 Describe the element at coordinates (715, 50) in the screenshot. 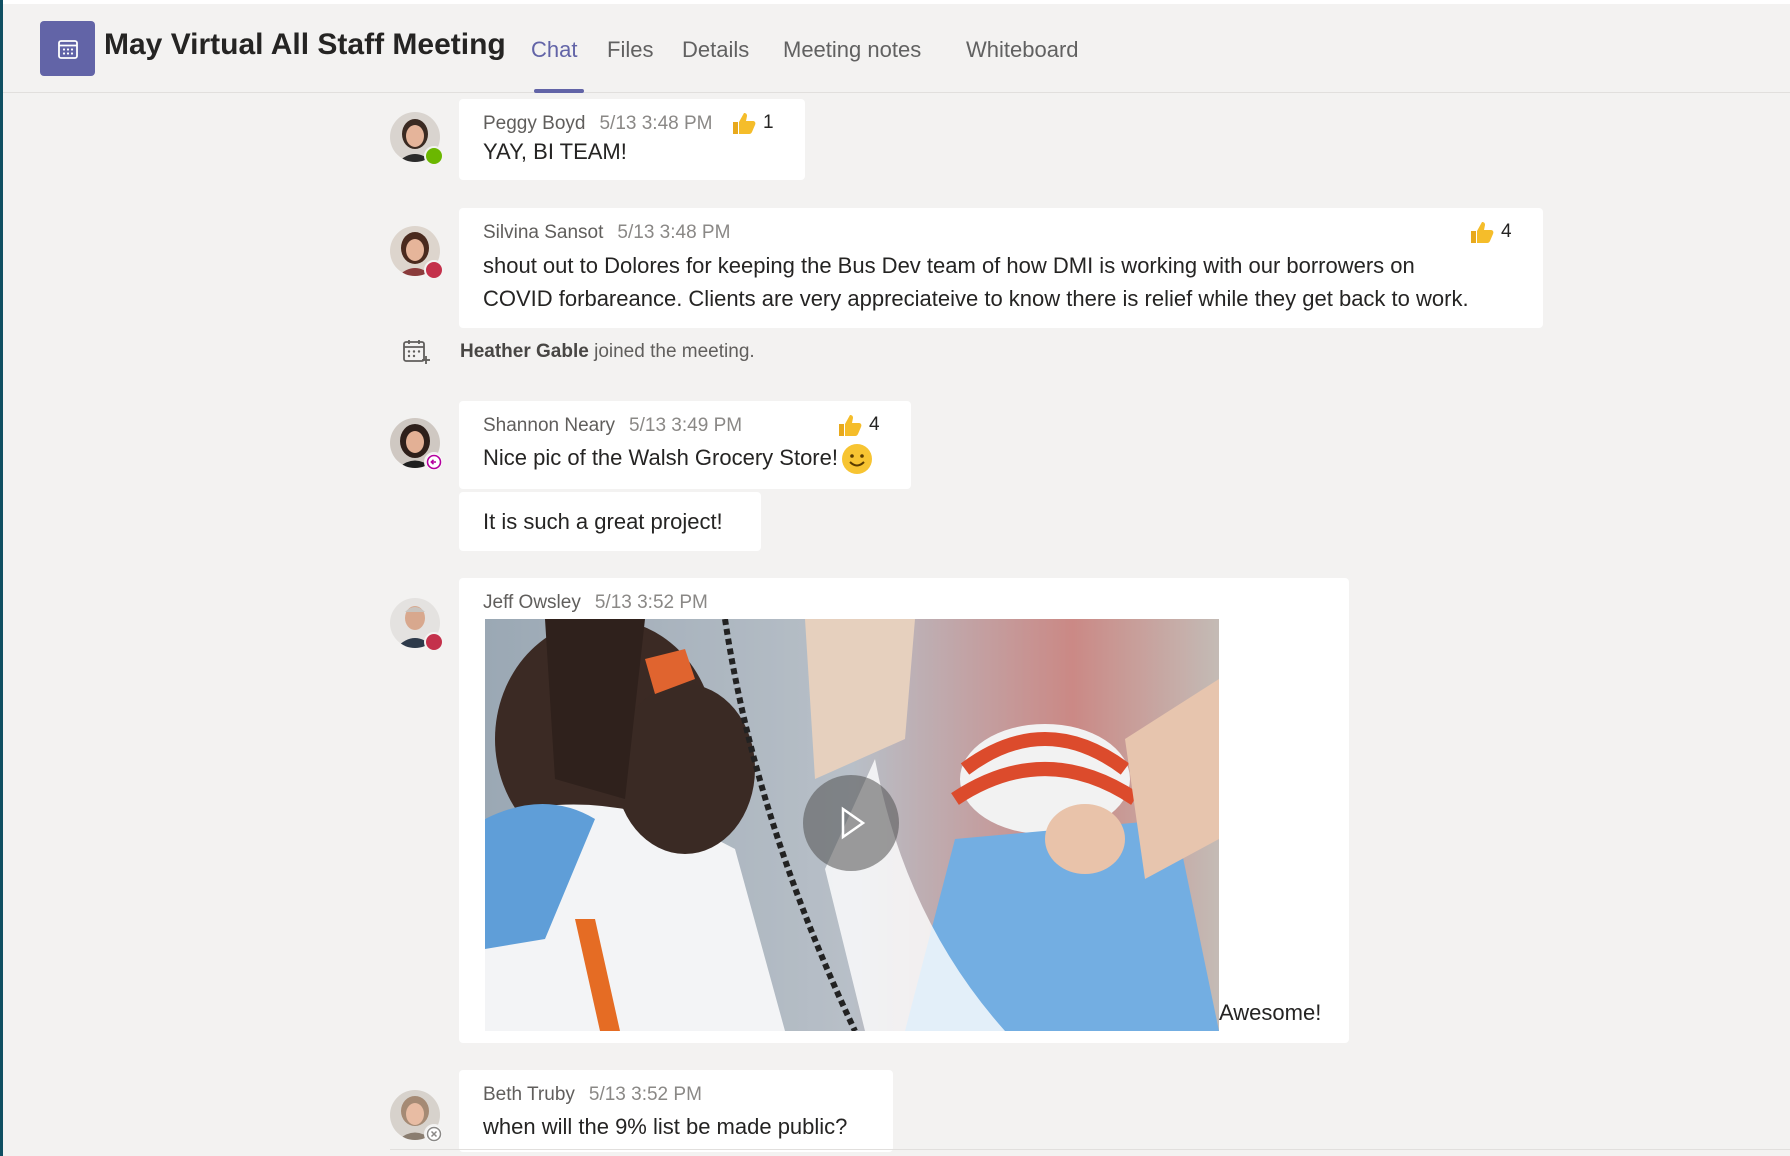

I see `tab-details: Details` at that location.